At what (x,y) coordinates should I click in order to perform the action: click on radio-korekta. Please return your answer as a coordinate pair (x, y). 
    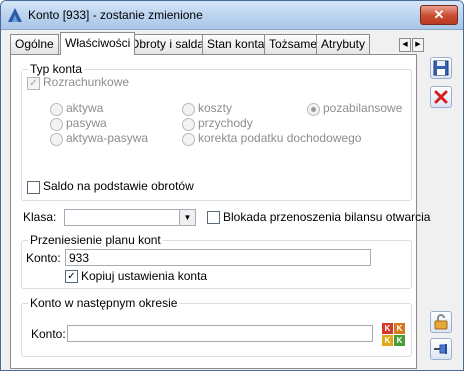
    Looking at the image, I should click on (188, 139).